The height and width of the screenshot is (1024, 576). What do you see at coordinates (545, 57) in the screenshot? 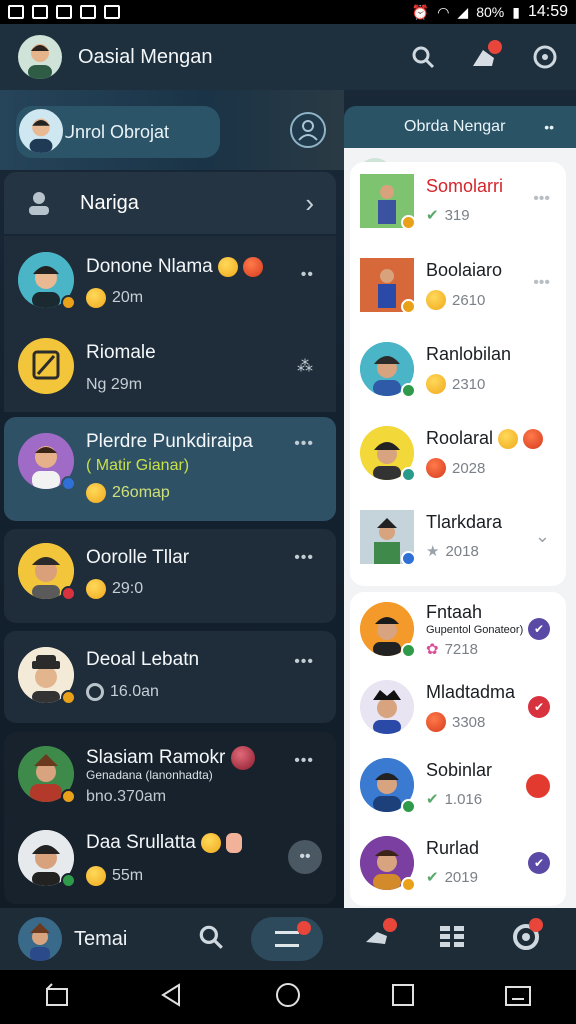
I see `settings-icon` at bounding box center [545, 57].